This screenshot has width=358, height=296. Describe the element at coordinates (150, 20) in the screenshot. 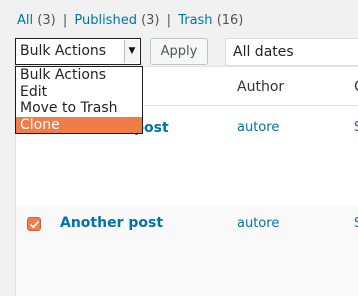

I see `filter-published-count: (3)` at that location.